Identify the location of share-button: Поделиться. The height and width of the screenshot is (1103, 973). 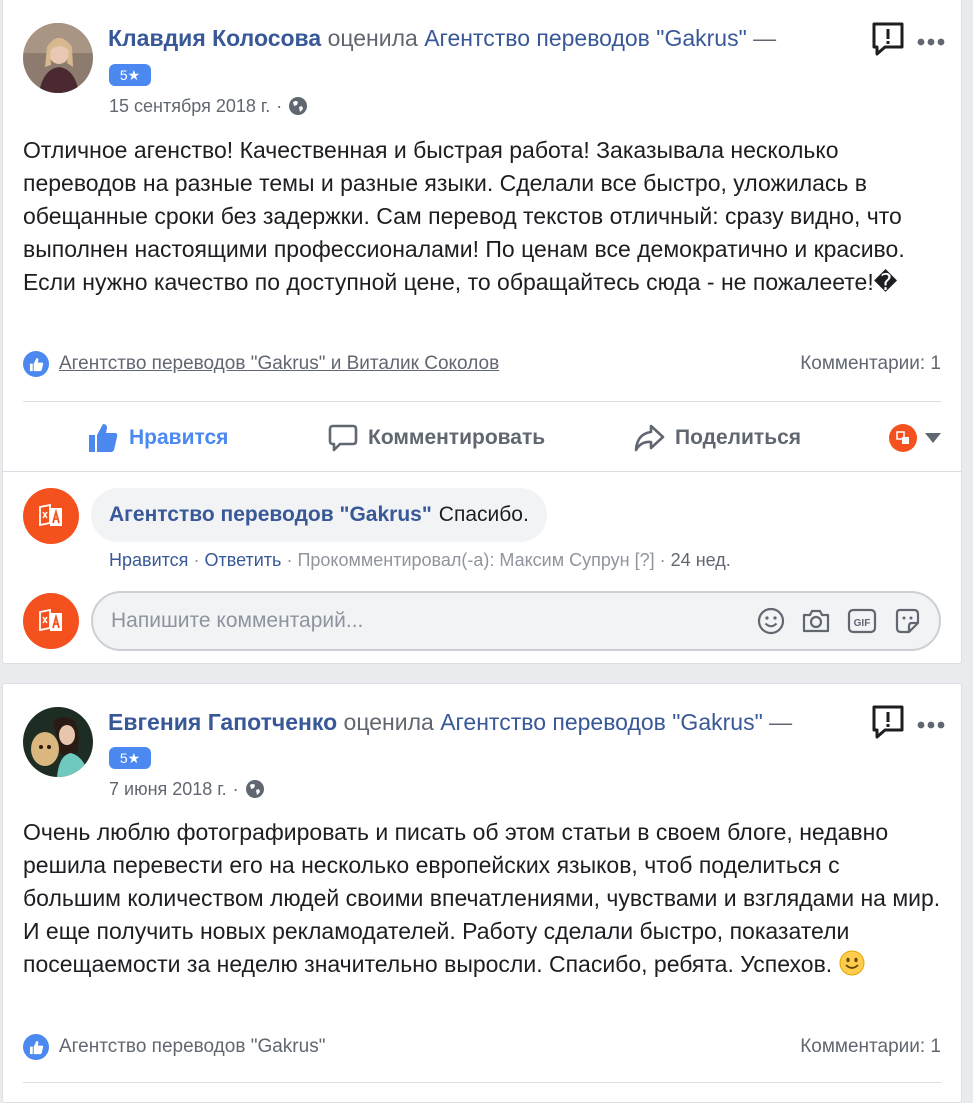
(717, 438).